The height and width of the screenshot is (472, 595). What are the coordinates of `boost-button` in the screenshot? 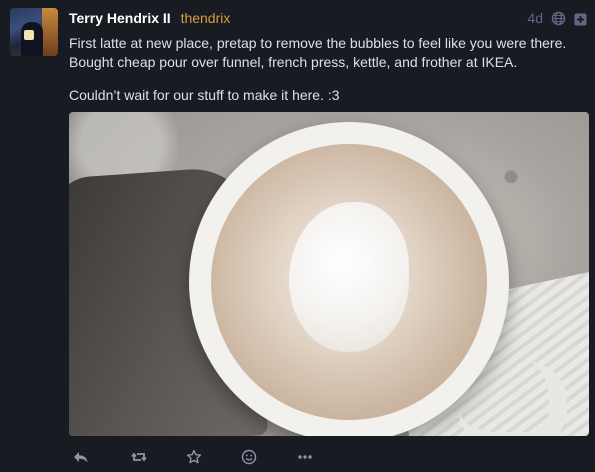 It's located at (139, 459).